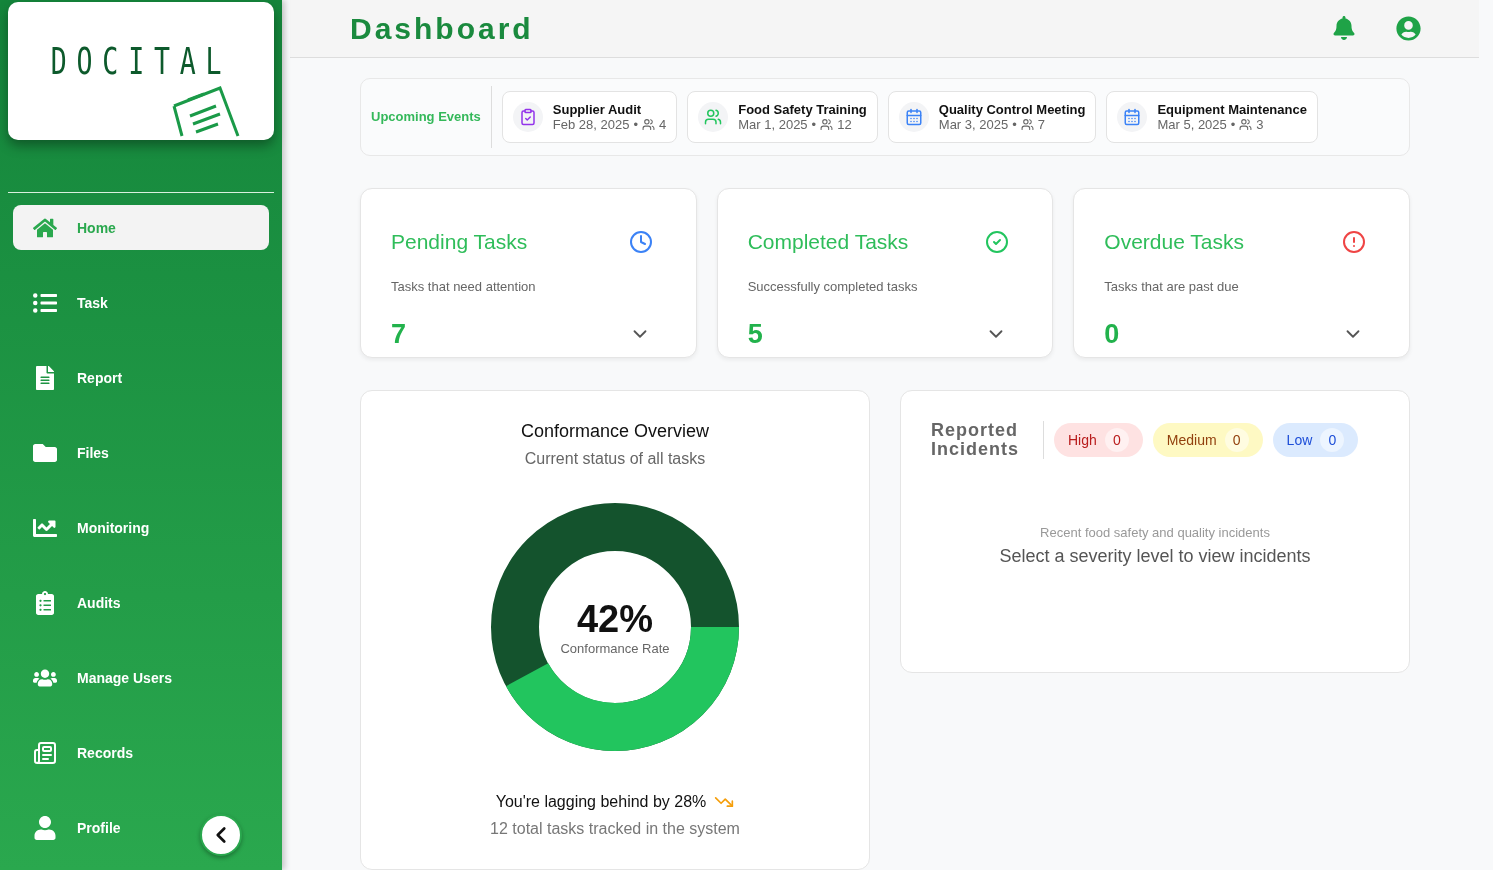 This screenshot has width=1493, height=870. Describe the element at coordinates (1344, 28) in the screenshot. I see `bell-icon` at that location.